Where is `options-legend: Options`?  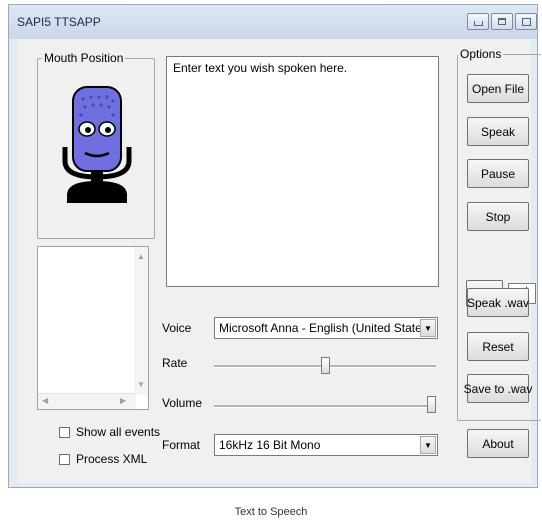 options-legend: Options is located at coordinates (481, 54).